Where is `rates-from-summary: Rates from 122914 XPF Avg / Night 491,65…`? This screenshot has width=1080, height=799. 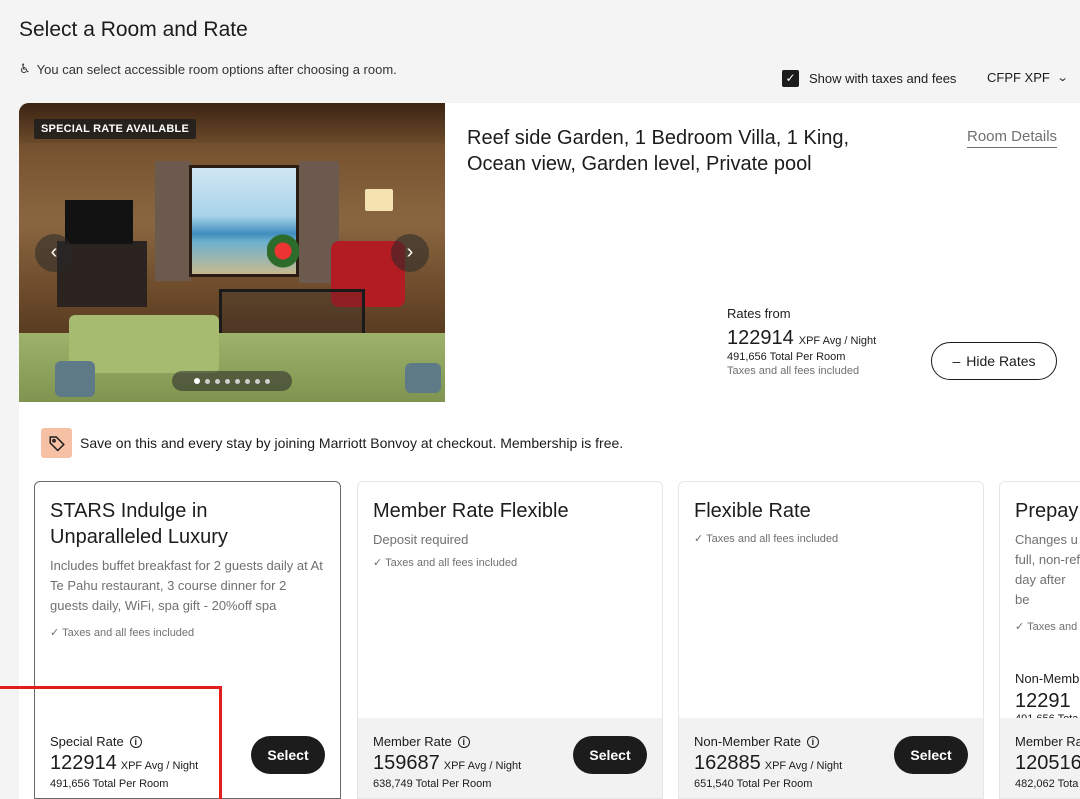 rates-from-summary: Rates from 122914 XPF Avg / Night 491,65… is located at coordinates (801, 341).